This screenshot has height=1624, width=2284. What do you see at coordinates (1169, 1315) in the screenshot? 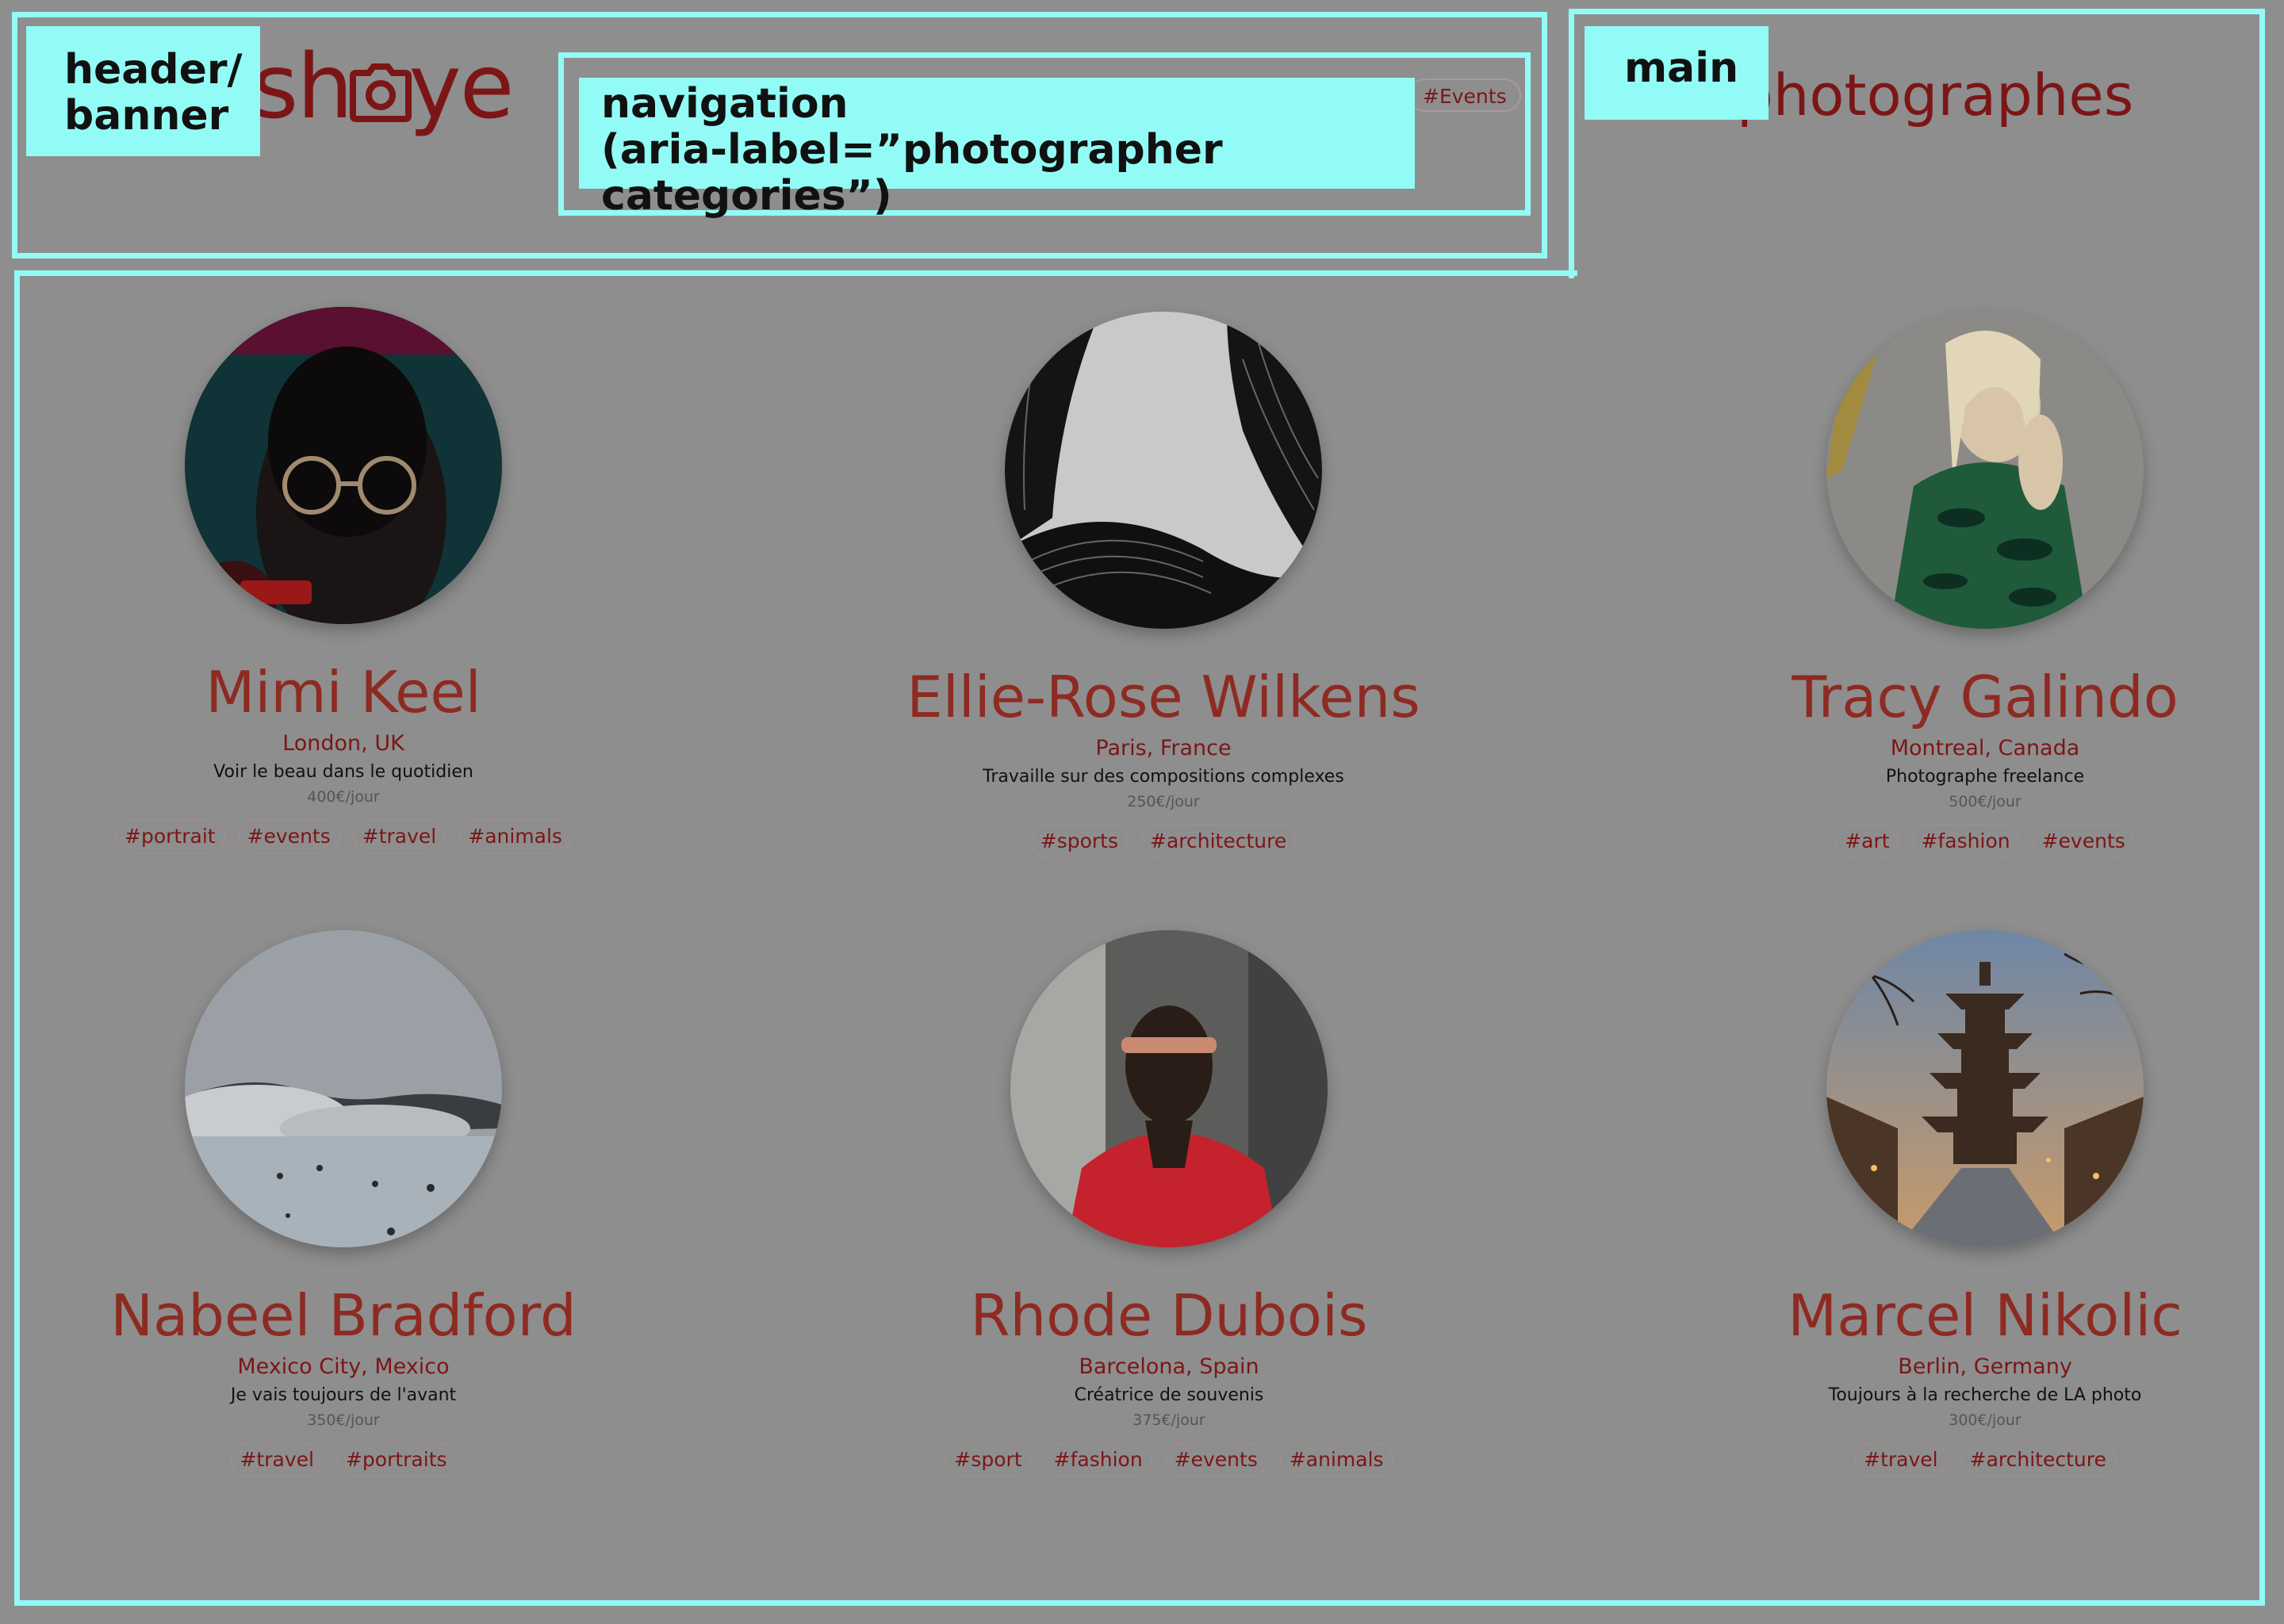
I see `photographer-name: Rhode Dubois` at bounding box center [1169, 1315].